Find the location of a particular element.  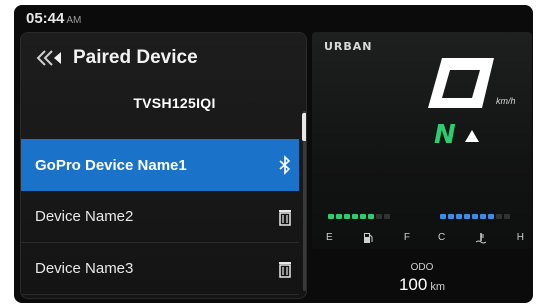

gear-up-arrow-icon is located at coordinates (472, 136).